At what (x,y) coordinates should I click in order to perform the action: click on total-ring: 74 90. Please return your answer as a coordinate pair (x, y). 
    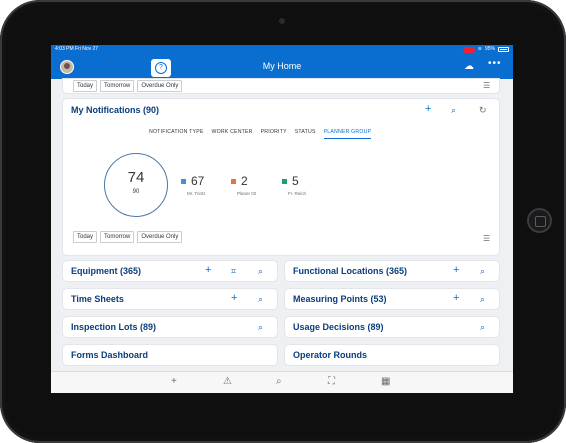
    Looking at the image, I should click on (136, 185).